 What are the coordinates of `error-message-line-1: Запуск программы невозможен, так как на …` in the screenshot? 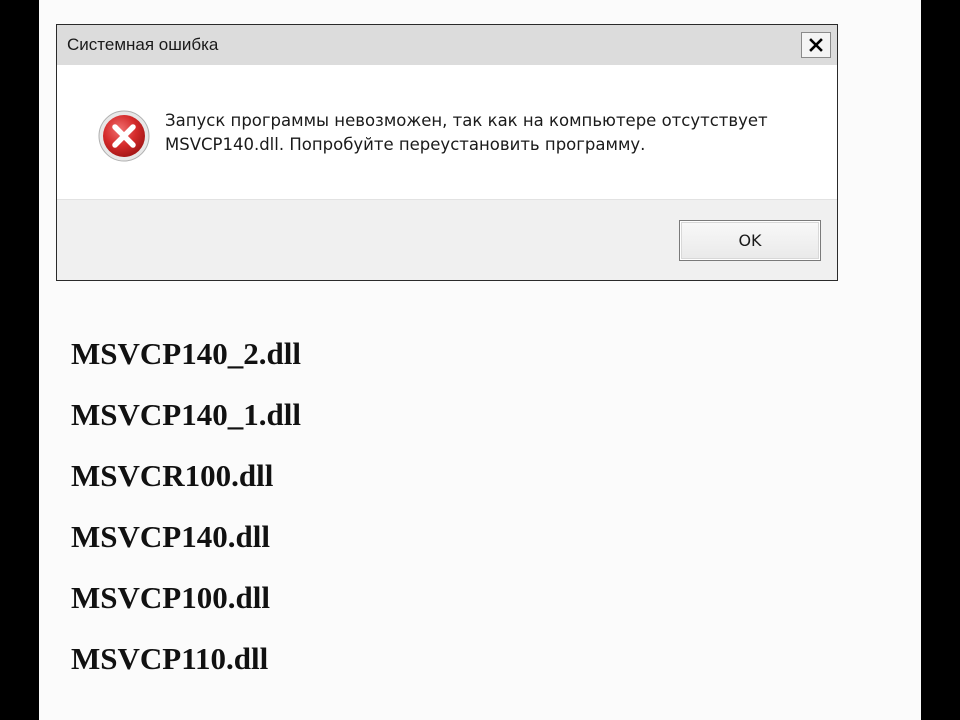 It's located at (466, 120).